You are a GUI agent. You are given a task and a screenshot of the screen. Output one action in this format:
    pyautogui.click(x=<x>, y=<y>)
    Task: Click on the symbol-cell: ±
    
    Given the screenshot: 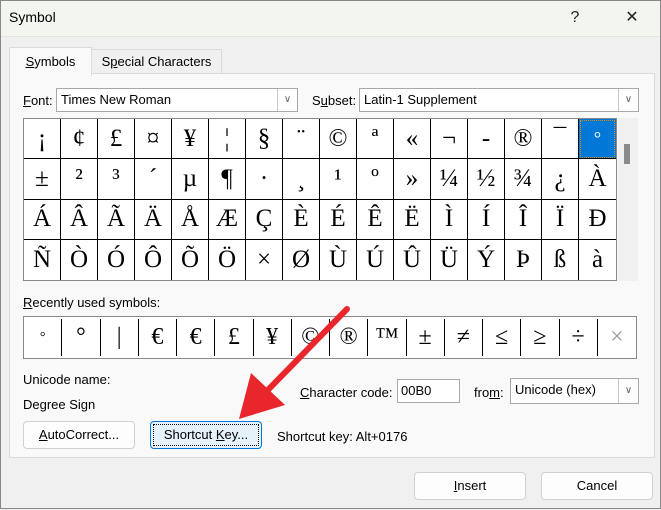 What is the action you would take?
    pyautogui.click(x=42, y=179)
    